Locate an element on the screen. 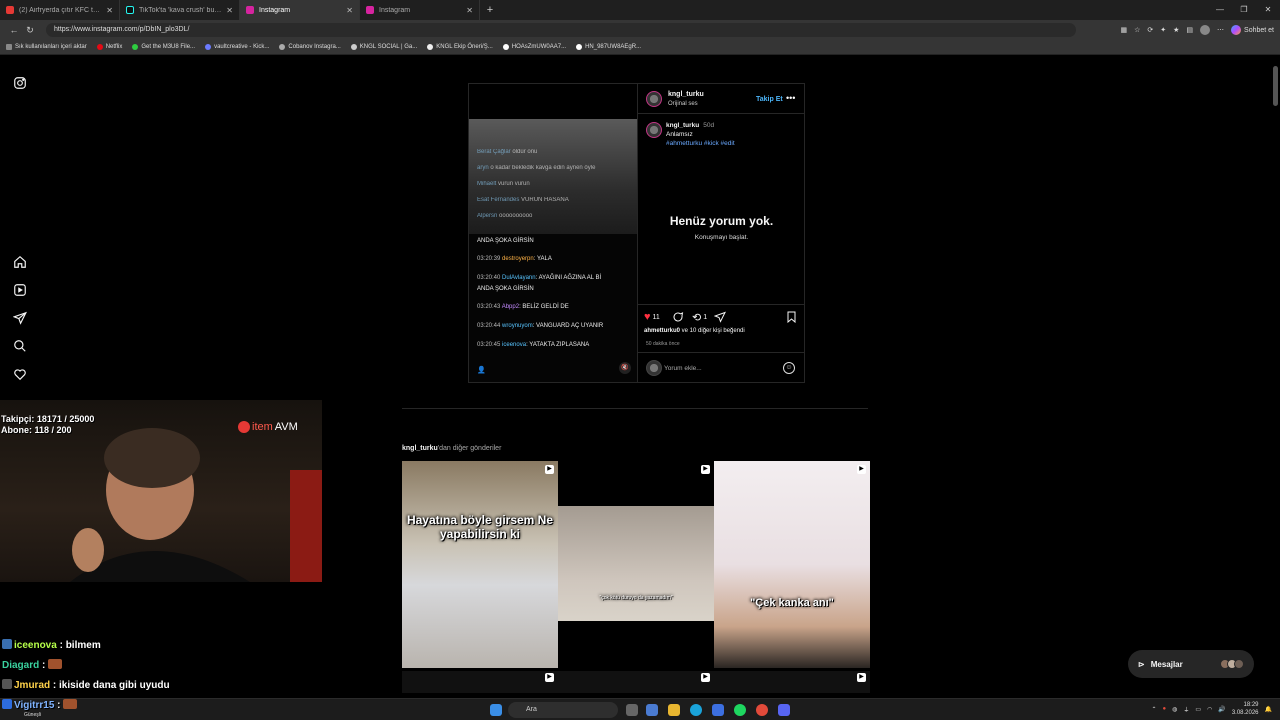  volume-icon: 🔊 is located at coordinates (1221, 709).